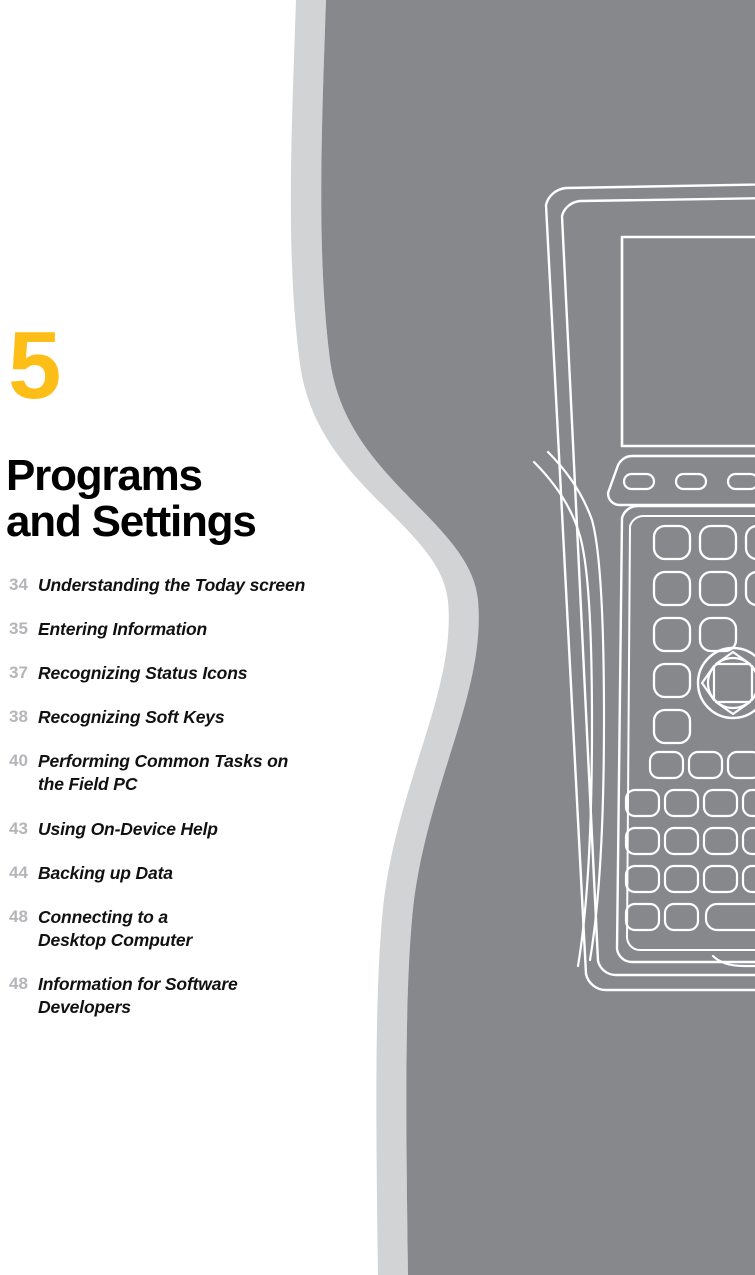 Image resolution: width=755 pixels, height=1275 pixels. I want to click on toc-entry-label: Connecting to a Desktop Computer, so click(199, 929).